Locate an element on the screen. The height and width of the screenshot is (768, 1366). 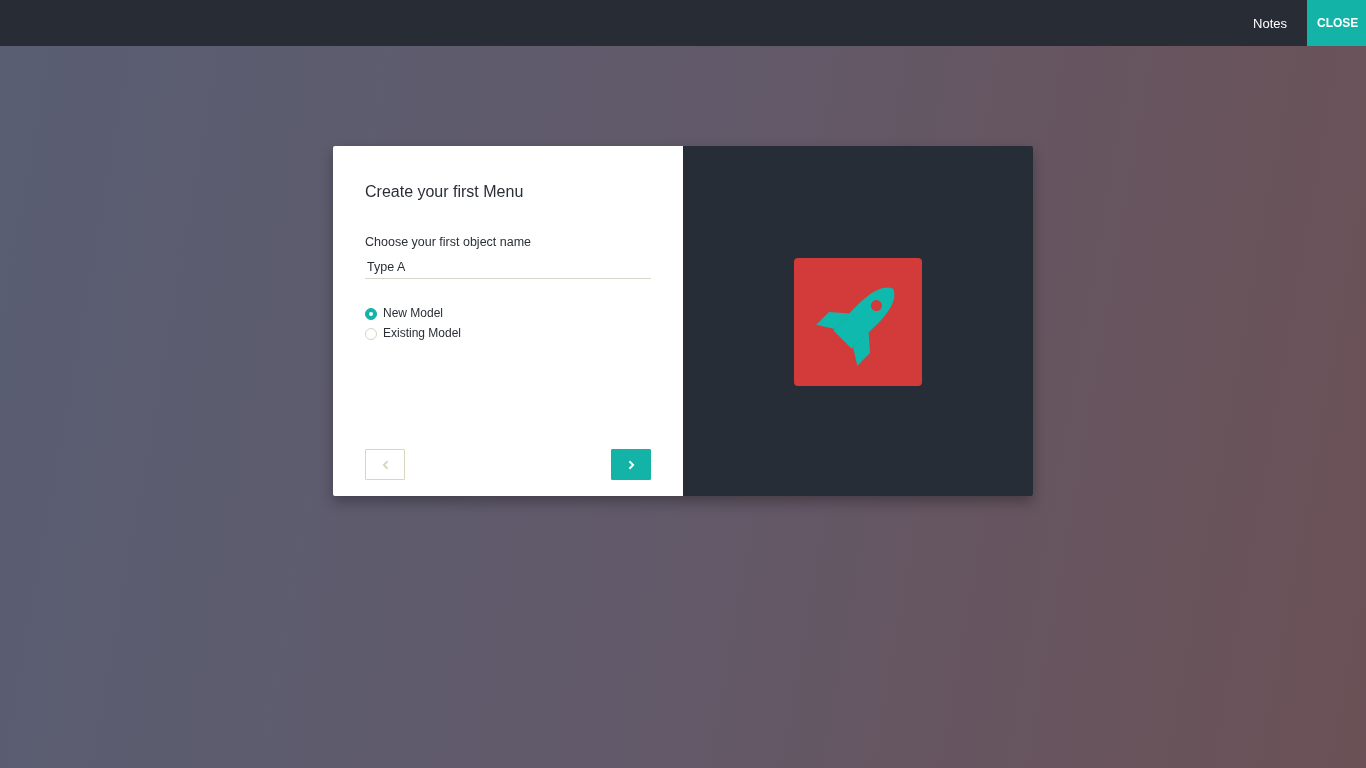
next-button is located at coordinates (631, 464).